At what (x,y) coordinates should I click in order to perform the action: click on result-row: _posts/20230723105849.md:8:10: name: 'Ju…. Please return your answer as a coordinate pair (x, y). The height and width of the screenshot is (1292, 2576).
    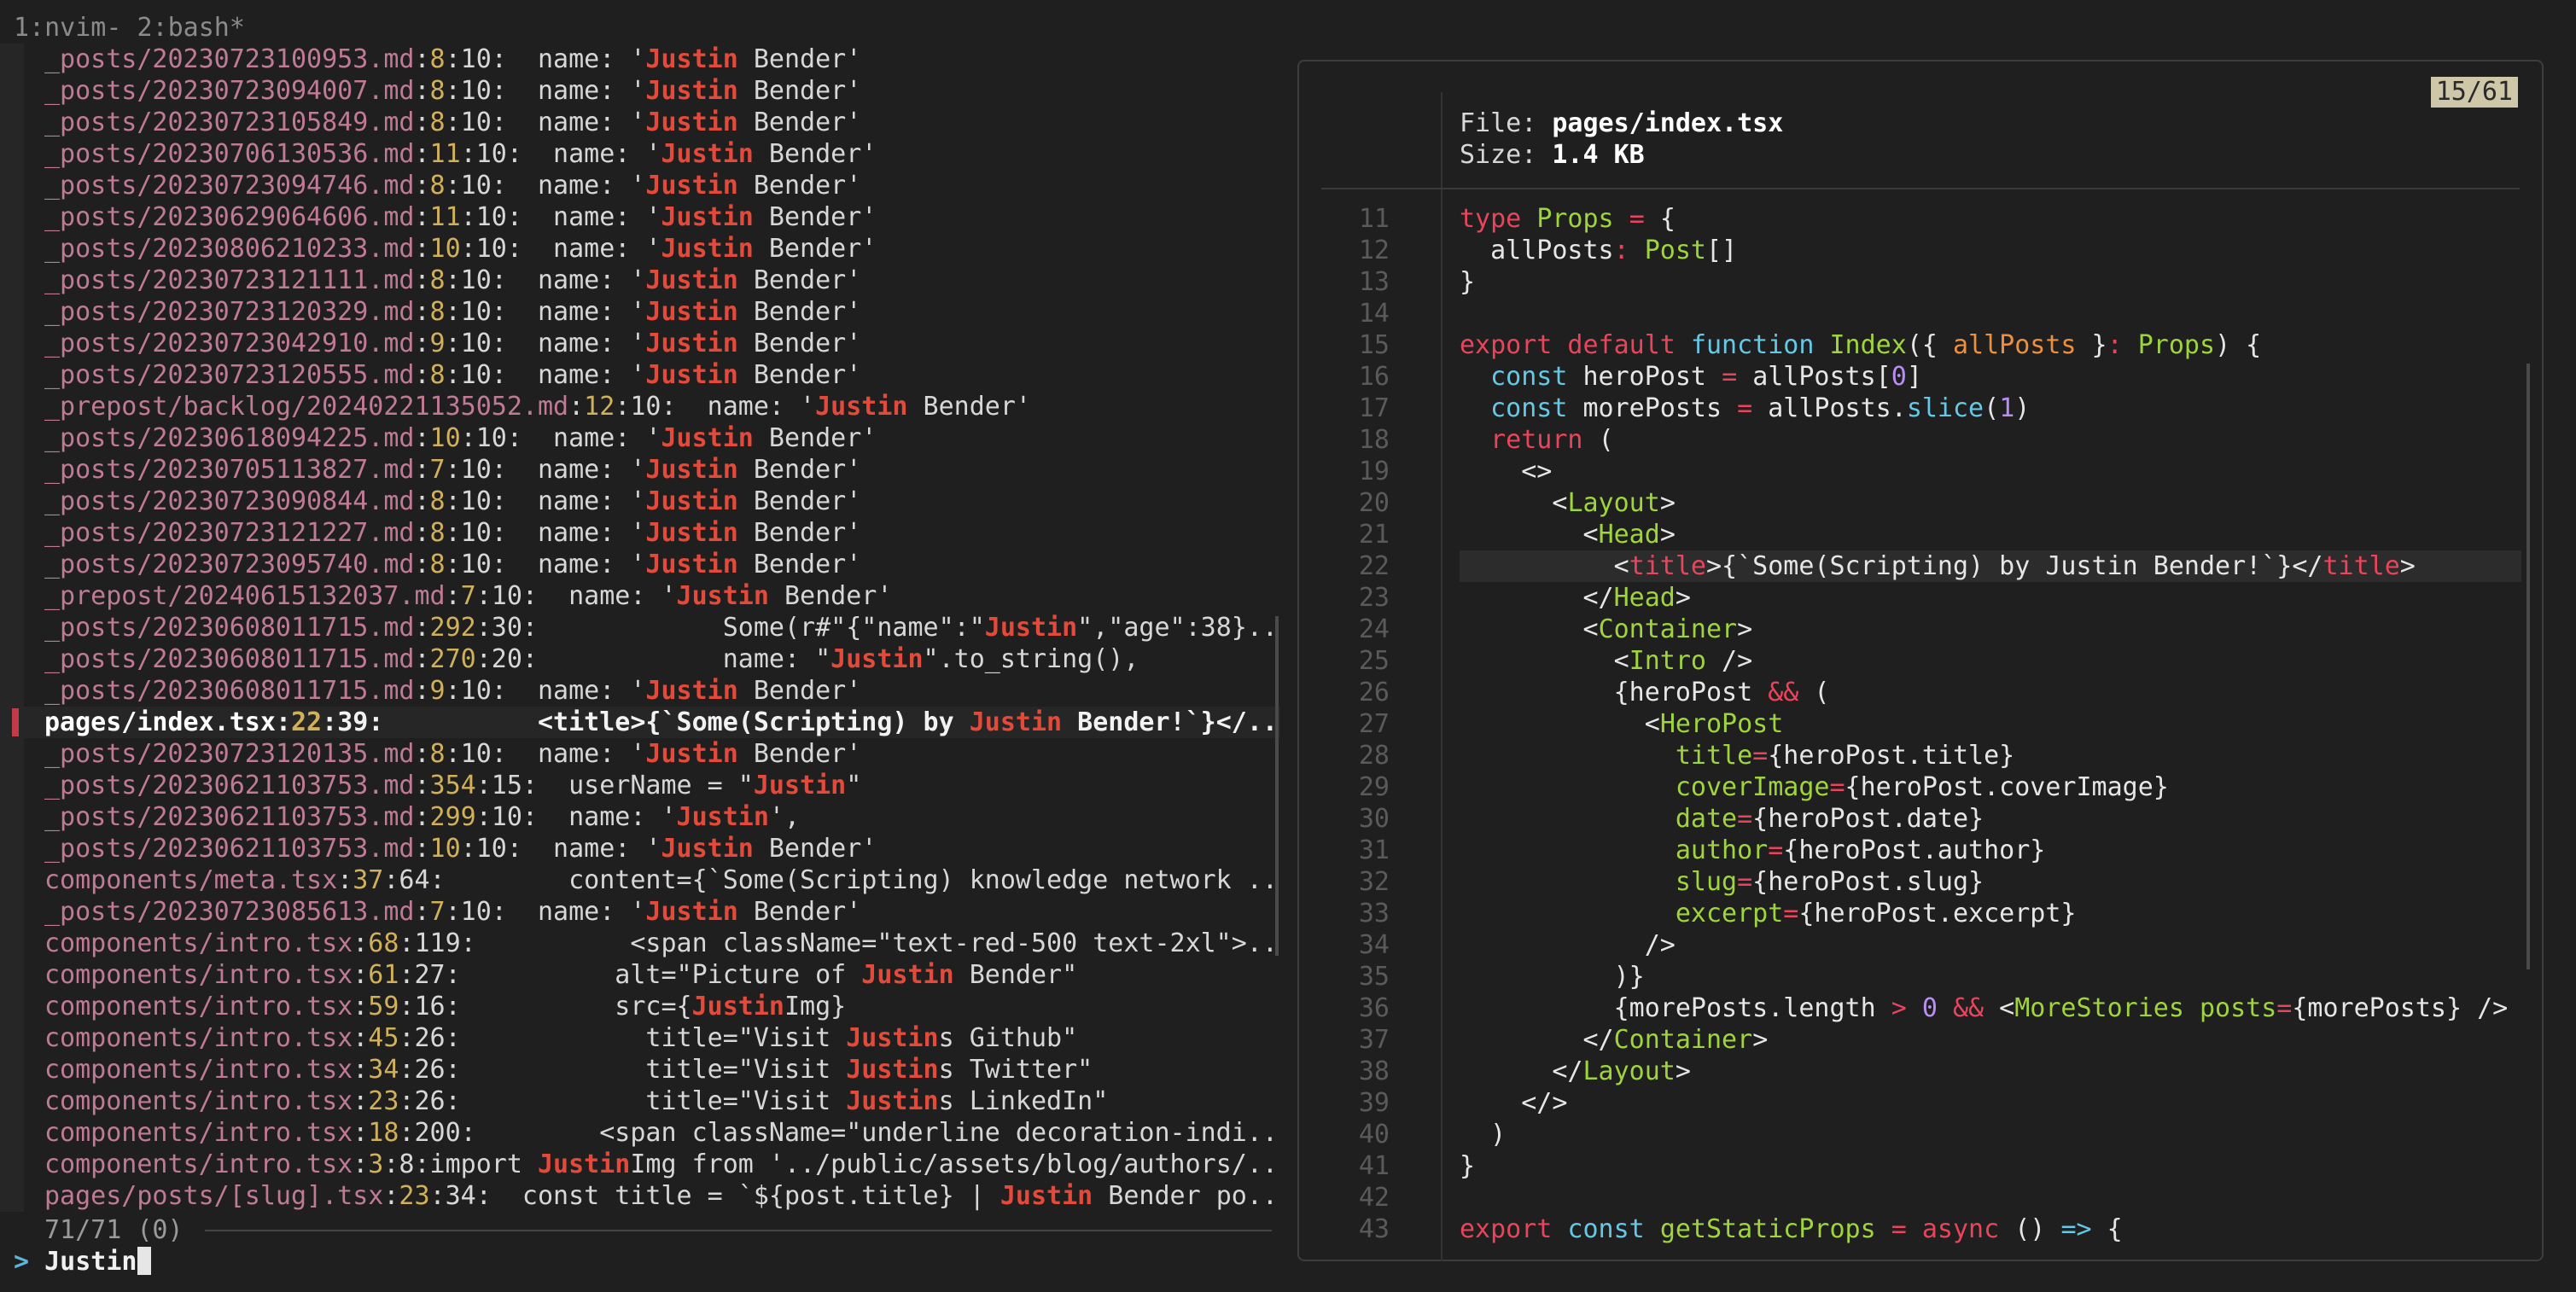
    Looking at the image, I should click on (640, 122).